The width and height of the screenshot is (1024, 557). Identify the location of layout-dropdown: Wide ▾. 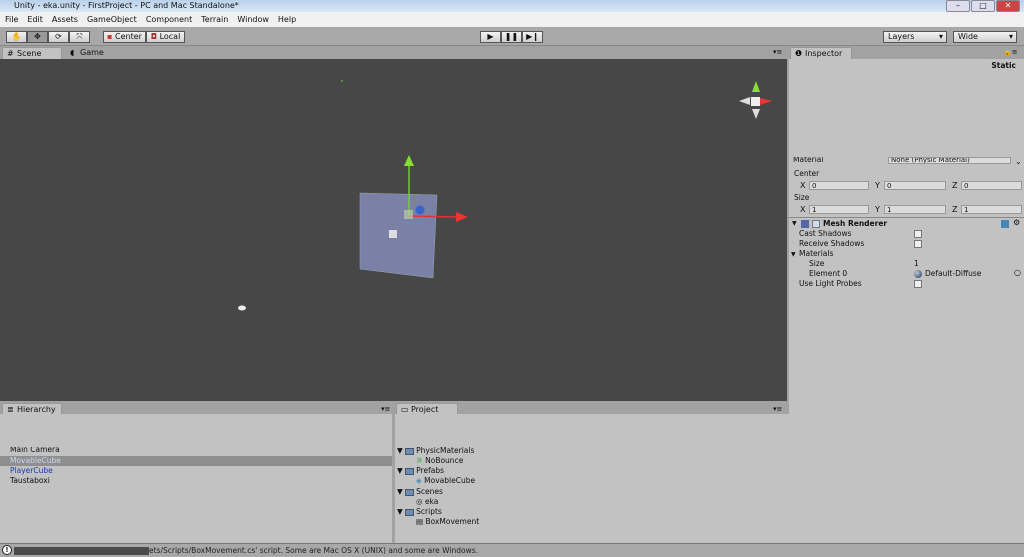
(985, 37).